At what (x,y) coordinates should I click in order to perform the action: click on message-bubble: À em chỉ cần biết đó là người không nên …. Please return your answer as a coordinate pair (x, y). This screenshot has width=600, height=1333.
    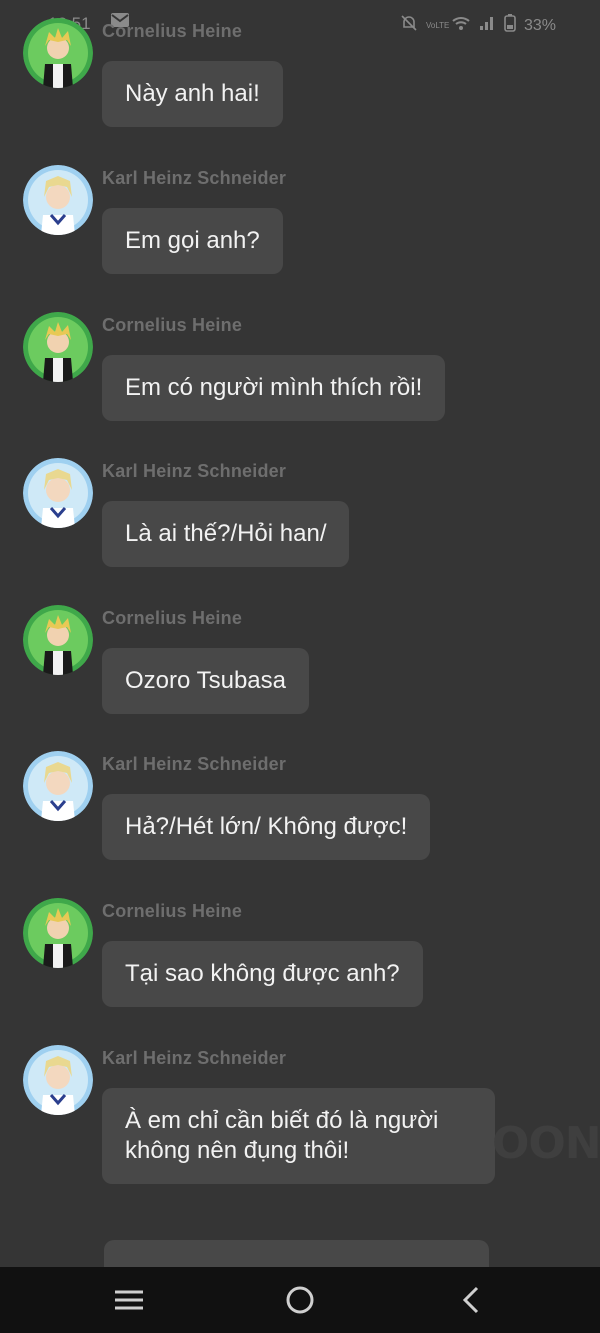
    Looking at the image, I should click on (298, 1136).